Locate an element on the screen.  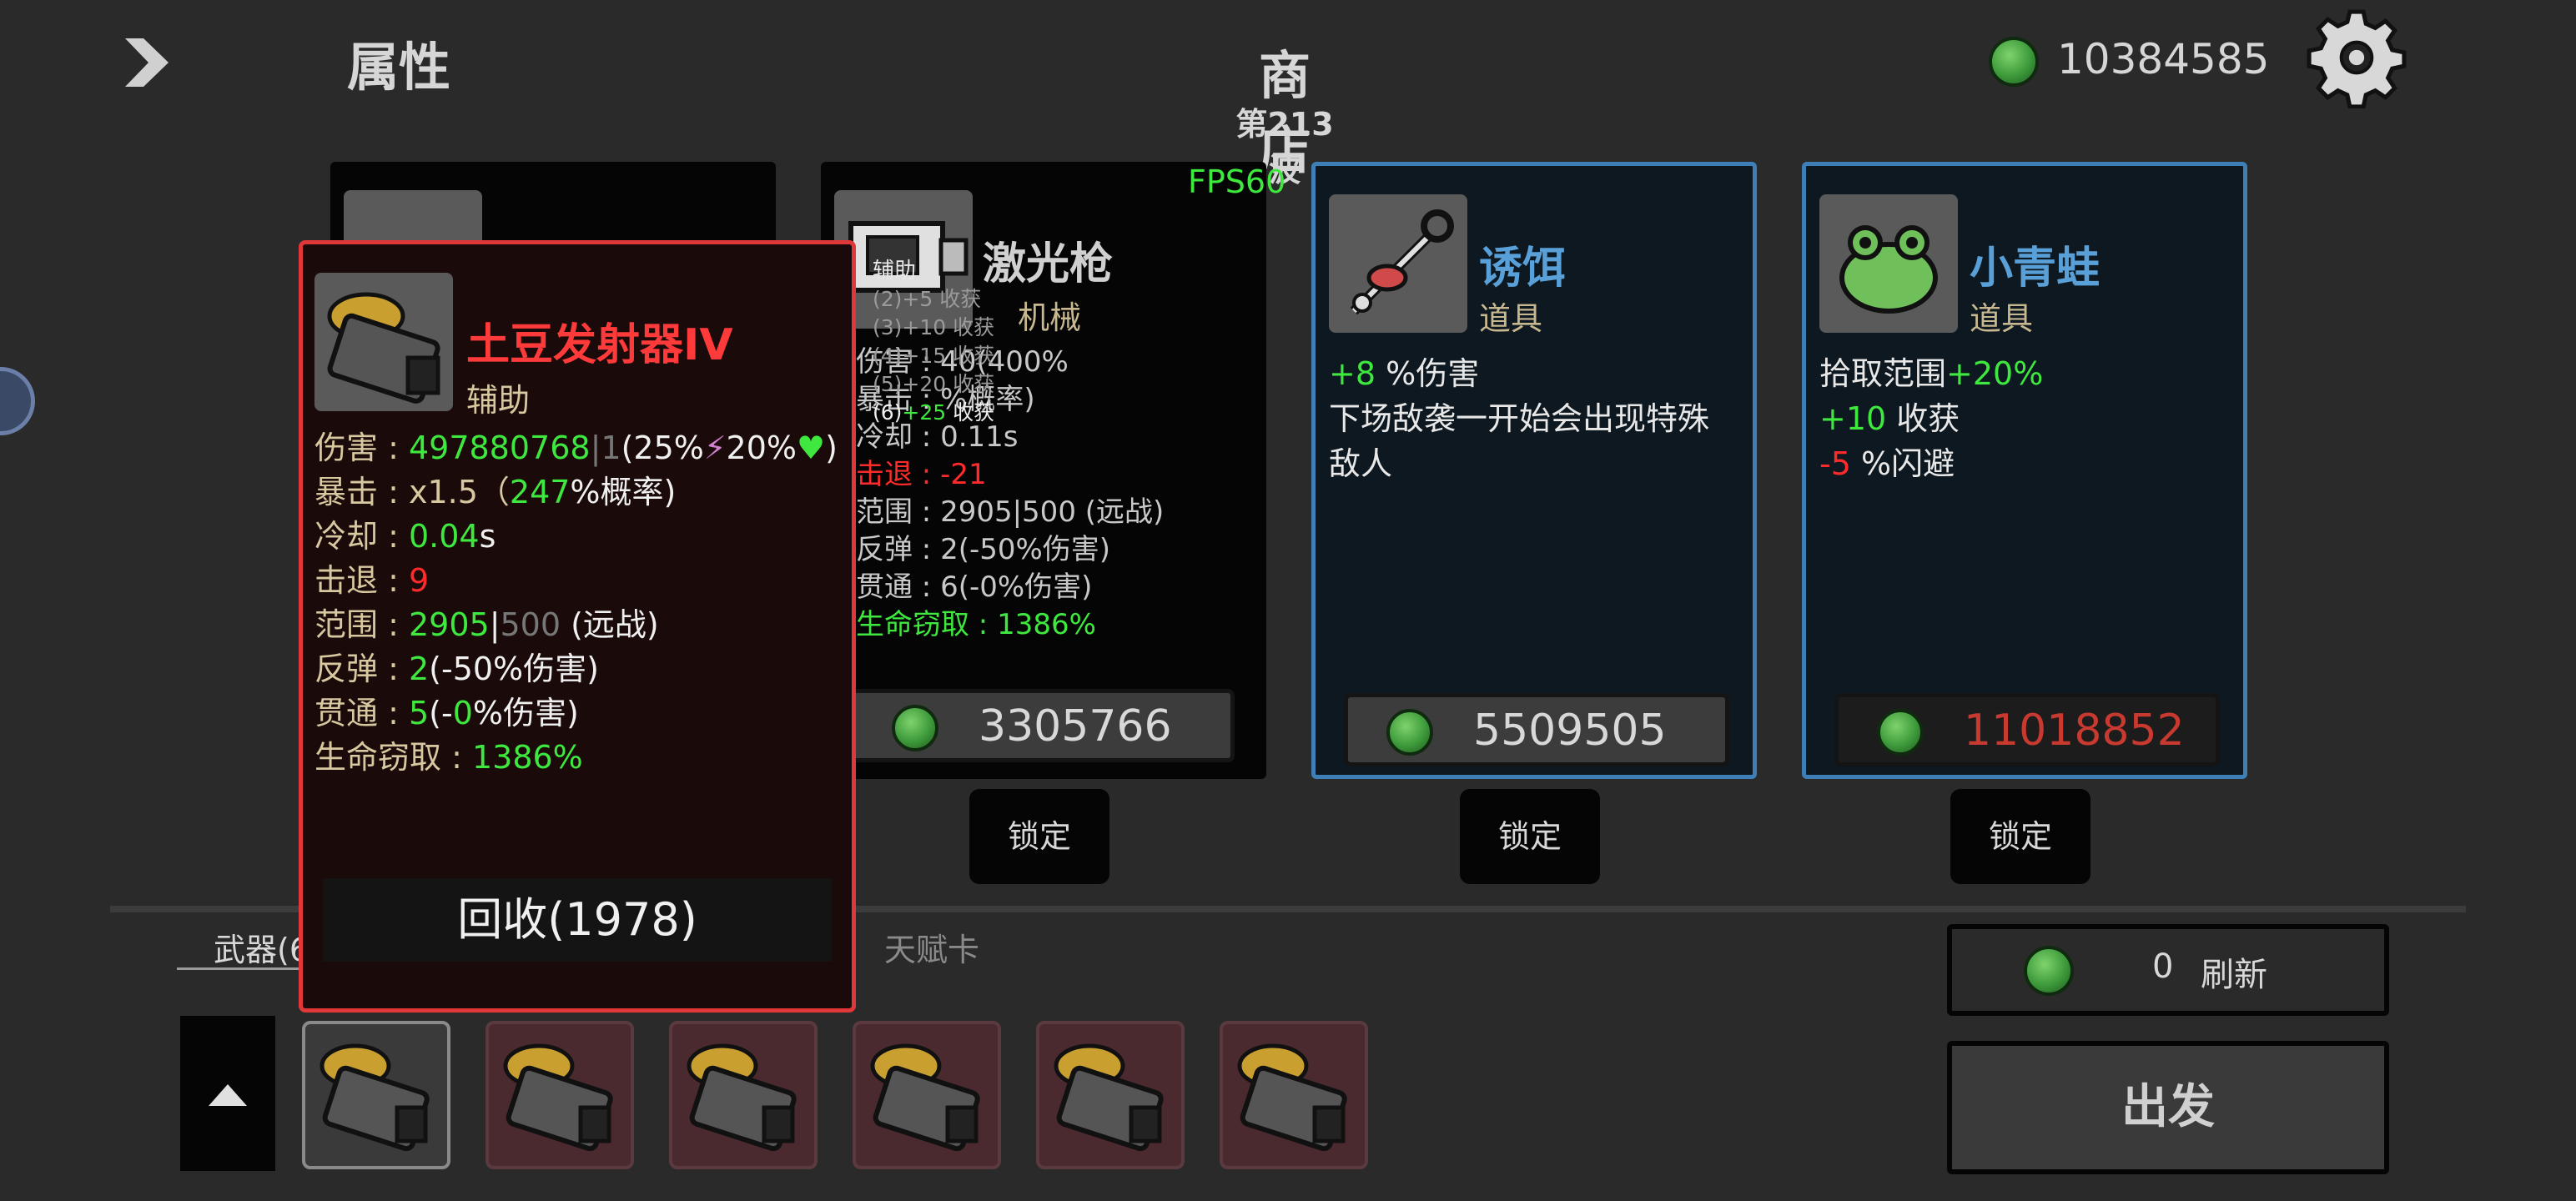
item-name: 小青蛙 is located at coordinates (2035, 269).